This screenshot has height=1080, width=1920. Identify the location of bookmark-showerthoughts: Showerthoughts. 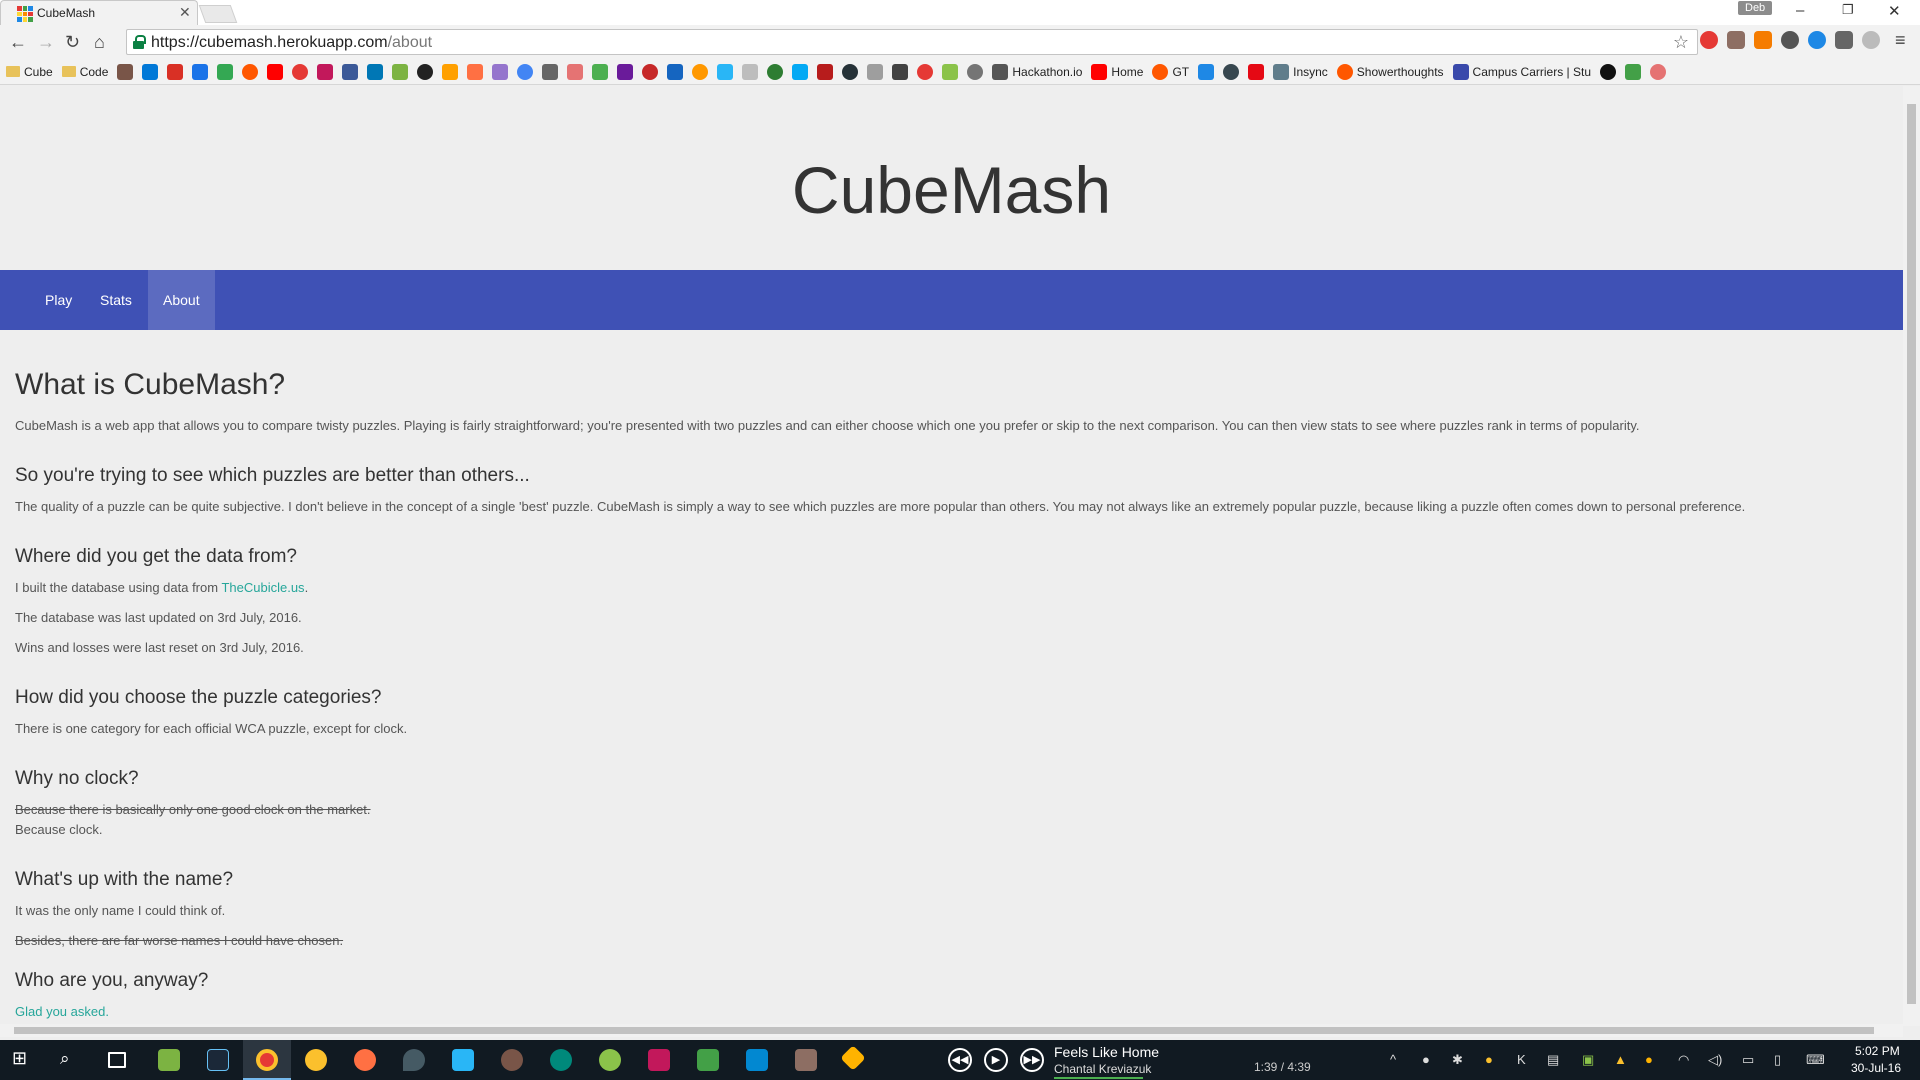
(1390, 71).